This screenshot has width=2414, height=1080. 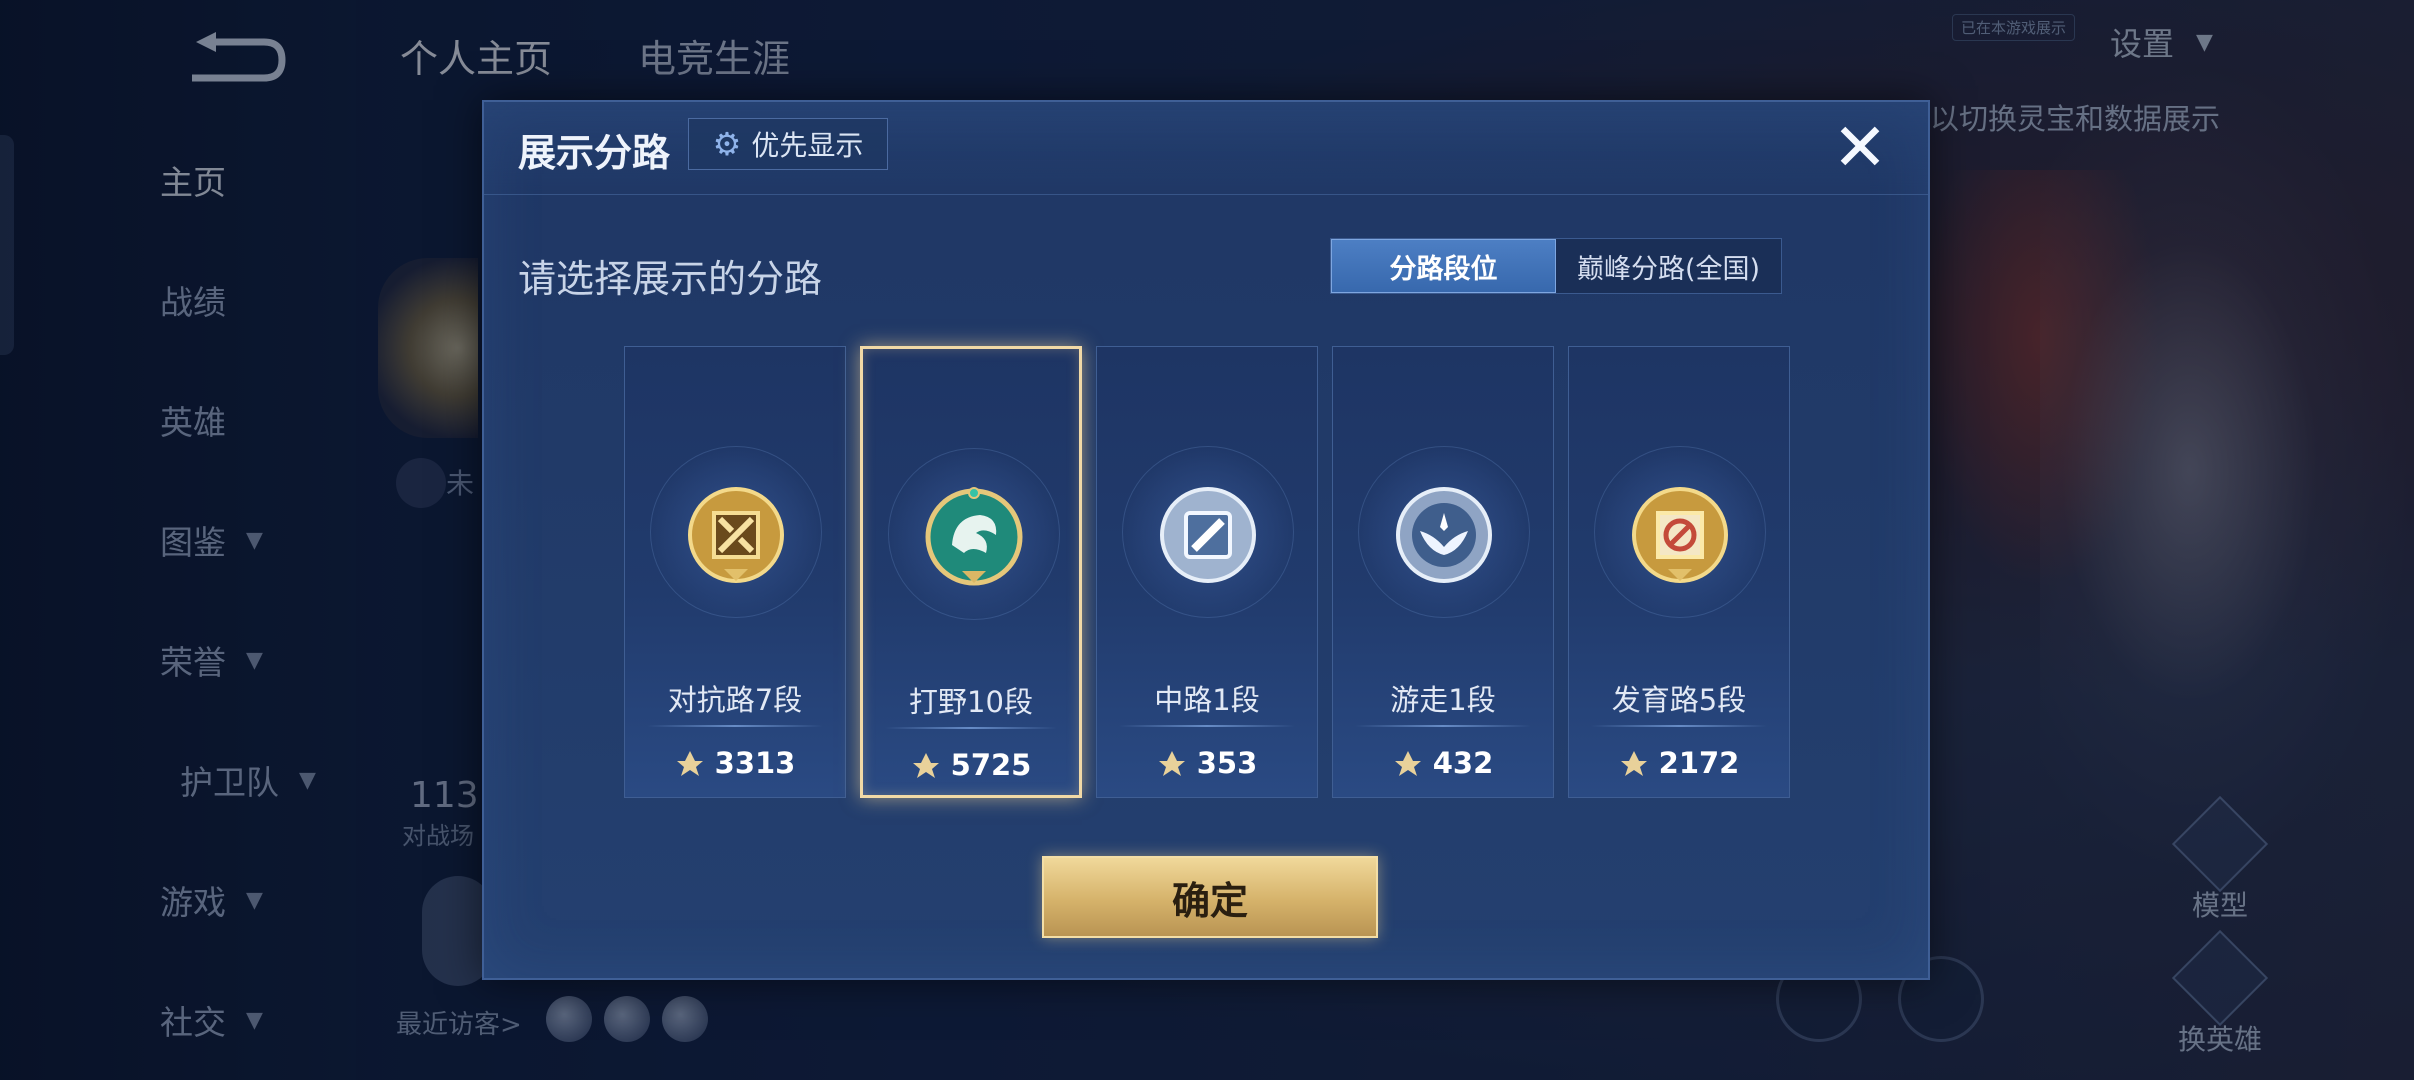 I want to click on lane-name: 中路1段, so click(x=1207, y=700).